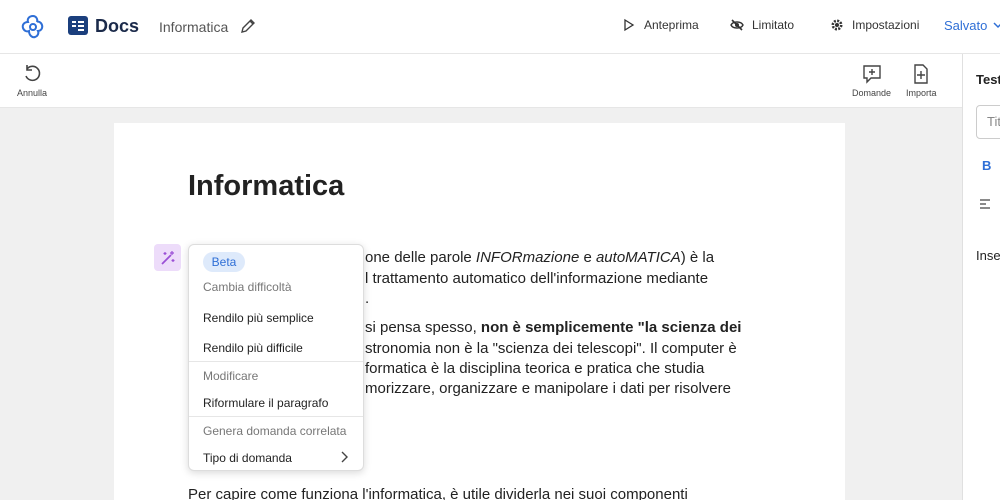  Describe the element at coordinates (737, 25) in the screenshot. I see `eye-off-icon` at that location.